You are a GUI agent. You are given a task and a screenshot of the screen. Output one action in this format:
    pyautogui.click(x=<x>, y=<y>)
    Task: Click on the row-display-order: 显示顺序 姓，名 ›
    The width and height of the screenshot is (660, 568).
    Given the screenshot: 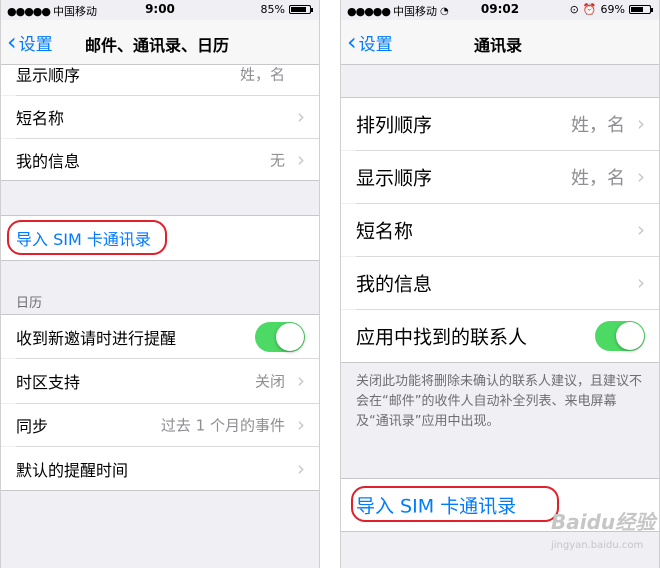 What is the action you would take?
    pyautogui.click(x=500, y=177)
    